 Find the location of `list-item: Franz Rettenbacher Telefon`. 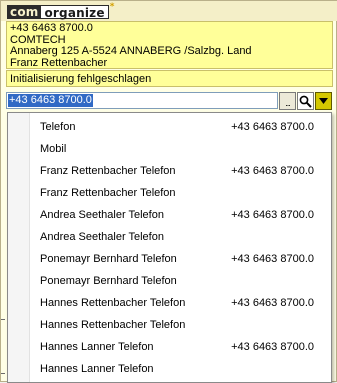

list-item: Franz Rettenbacher Telefon is located at coordinates (169, 193).